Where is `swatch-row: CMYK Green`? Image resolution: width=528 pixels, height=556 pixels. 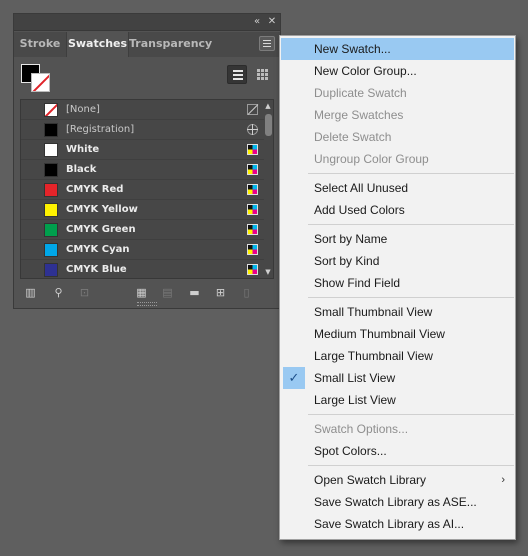 swatch-row: CMYK Green is located at coordinates (142, 230).